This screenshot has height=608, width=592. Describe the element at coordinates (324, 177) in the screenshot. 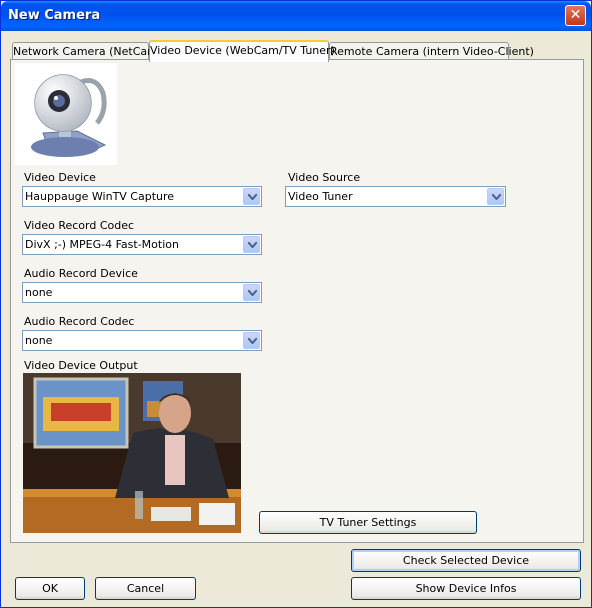

I see `video-source-label: Video Source` at that location.